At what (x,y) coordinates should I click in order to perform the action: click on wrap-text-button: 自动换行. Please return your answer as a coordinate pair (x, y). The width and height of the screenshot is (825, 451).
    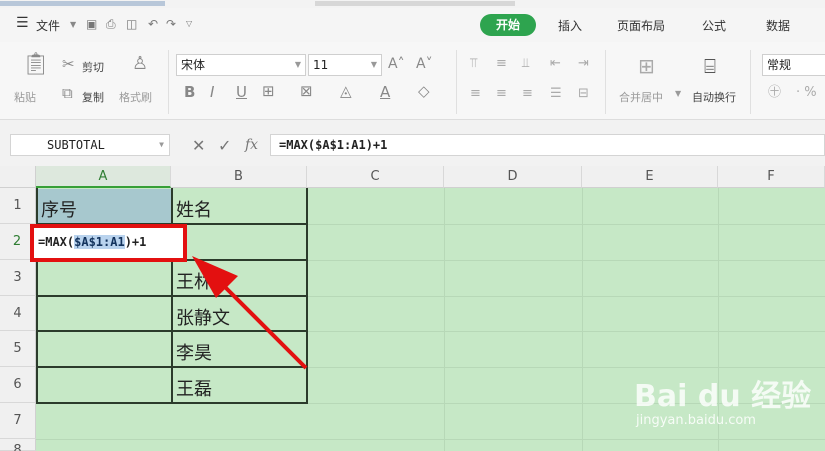
    Looking at the image, I should click on (714, 97).